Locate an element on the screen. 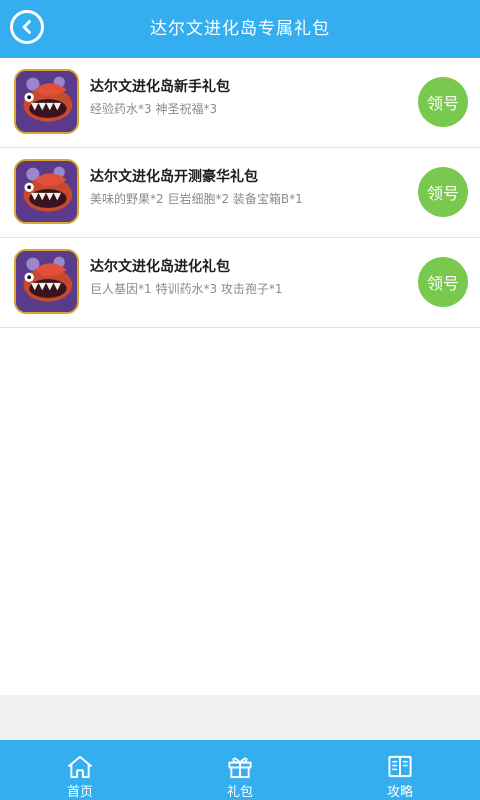 The width and height of the screenshot is (480, 800). gift-item: 达尔文进化岛新手礼包 经验药水*3 神圣祝福*3 领号 is located at coordinates (240, 103).